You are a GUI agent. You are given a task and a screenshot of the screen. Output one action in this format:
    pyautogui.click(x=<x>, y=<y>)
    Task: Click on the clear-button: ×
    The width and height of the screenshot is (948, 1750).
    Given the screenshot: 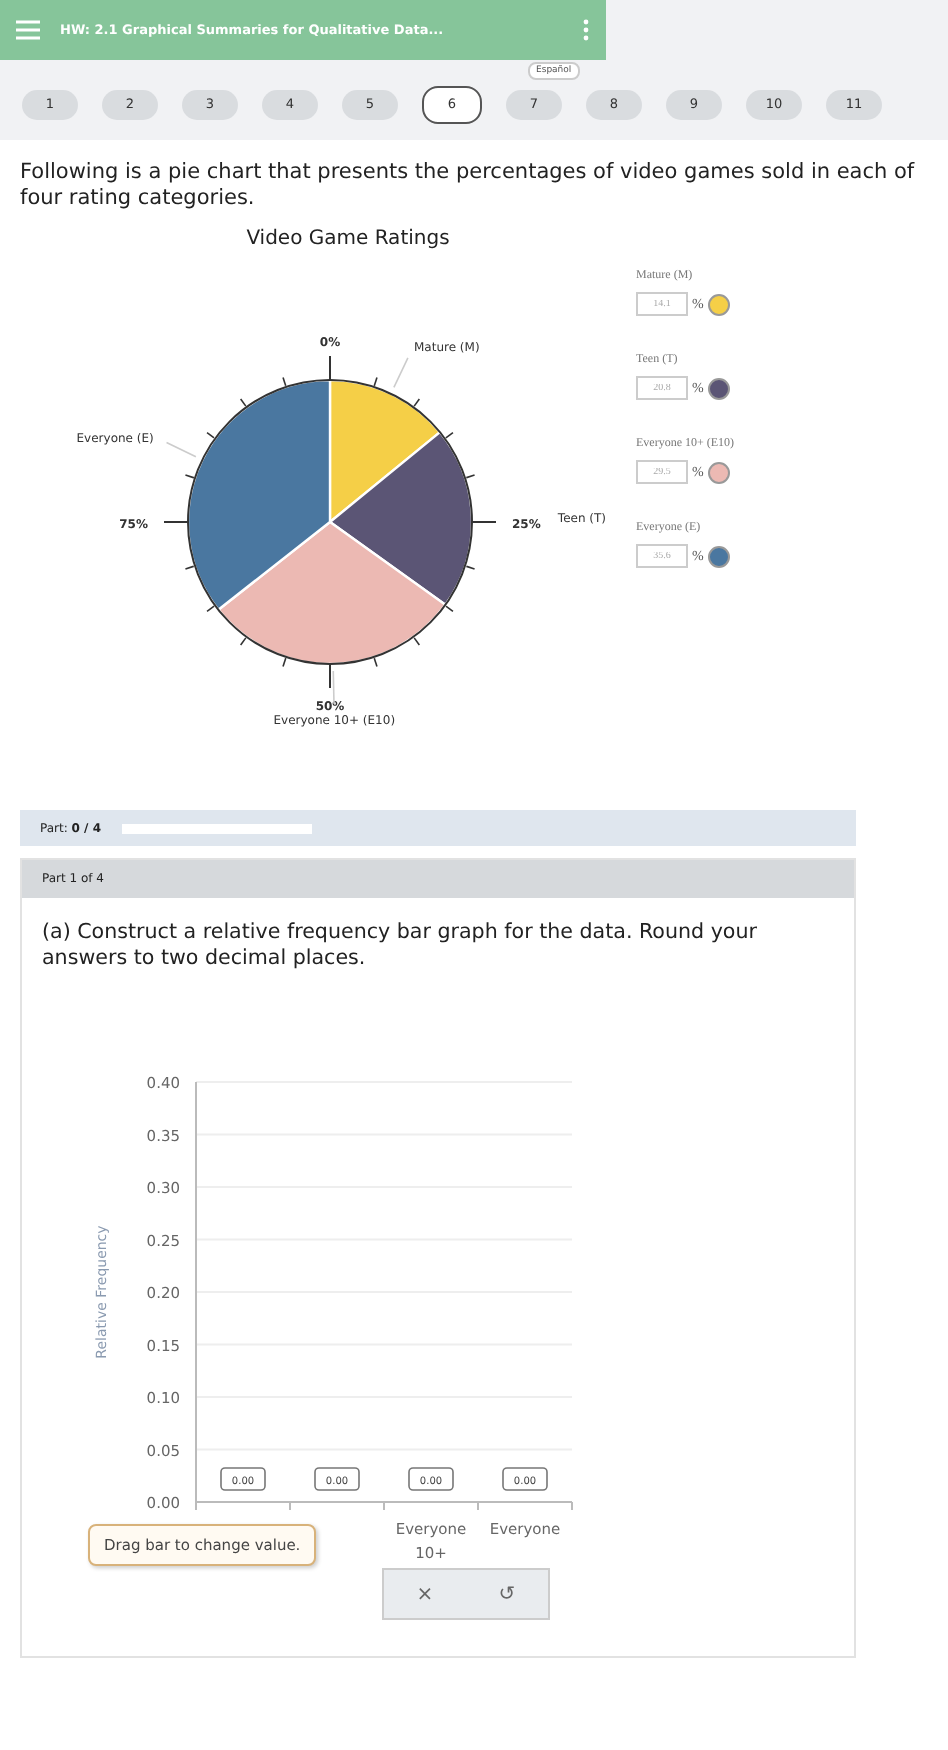 What is the action you would take?
    pyautogui.click(x=425, y=1594)
    